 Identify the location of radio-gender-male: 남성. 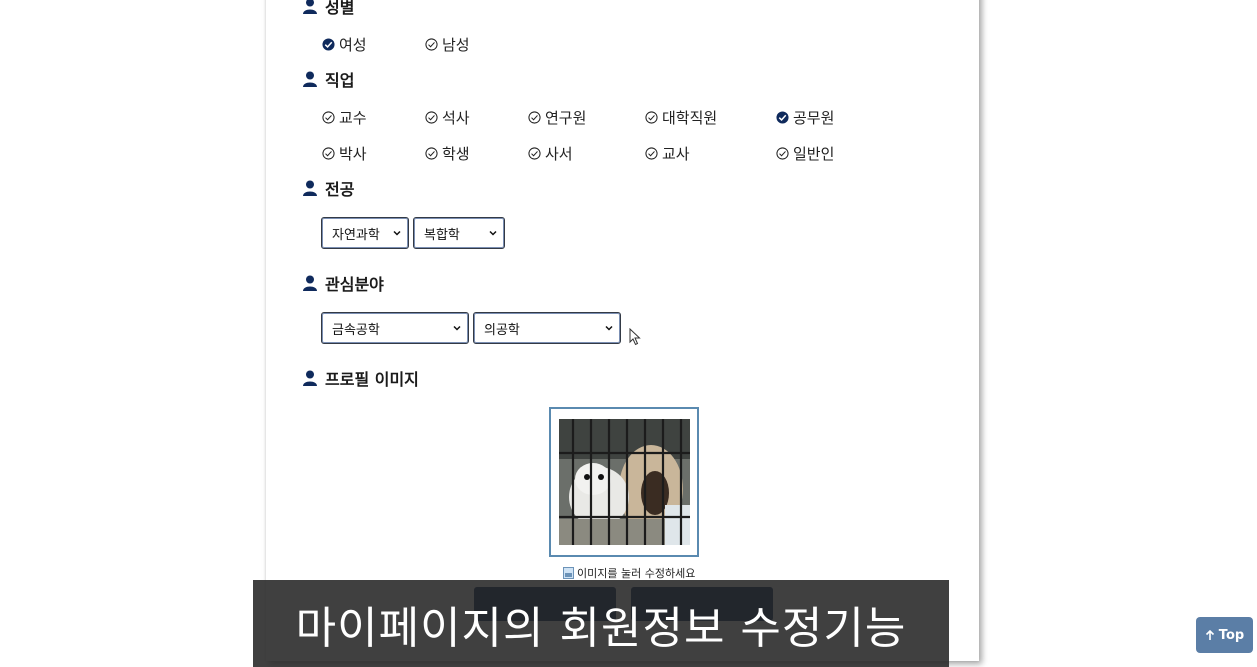
(447, 44).